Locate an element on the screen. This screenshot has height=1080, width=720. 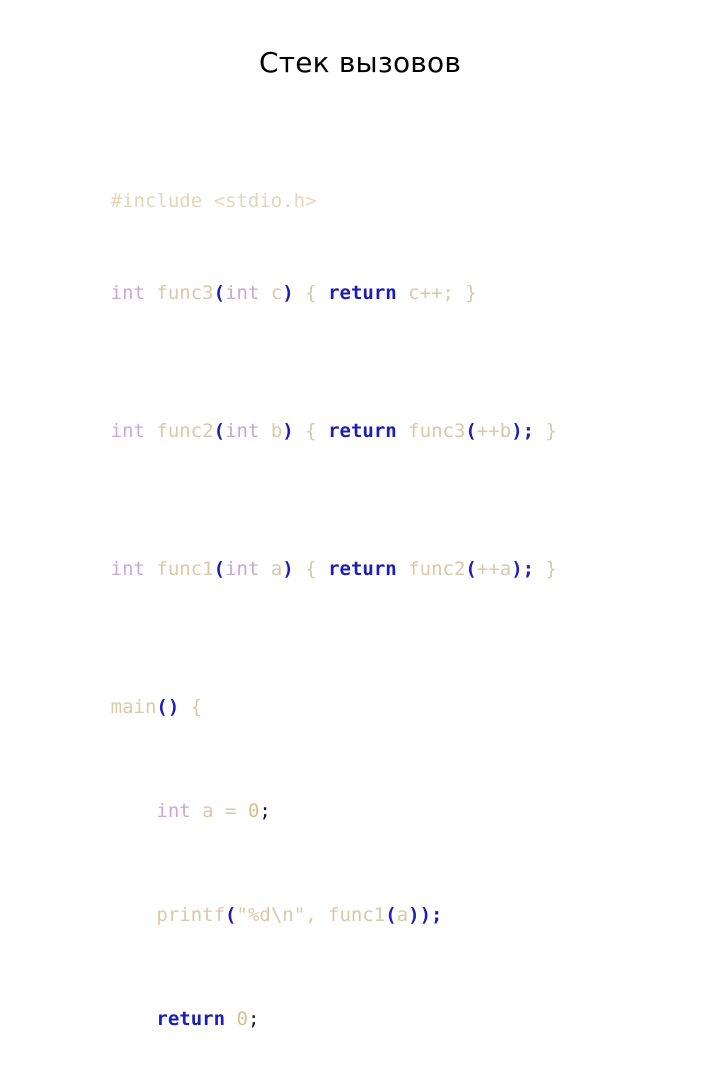
code-token-string: "%d\n" is located at coordinates (271, 915).